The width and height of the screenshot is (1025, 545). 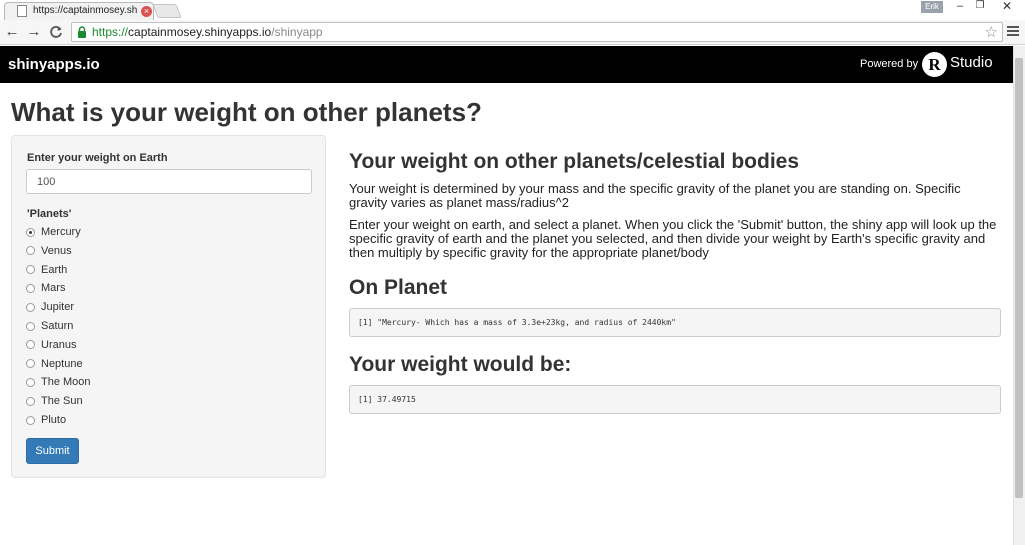 I want to click on planet-option-label: The Moon, so click(x=66, y=382).